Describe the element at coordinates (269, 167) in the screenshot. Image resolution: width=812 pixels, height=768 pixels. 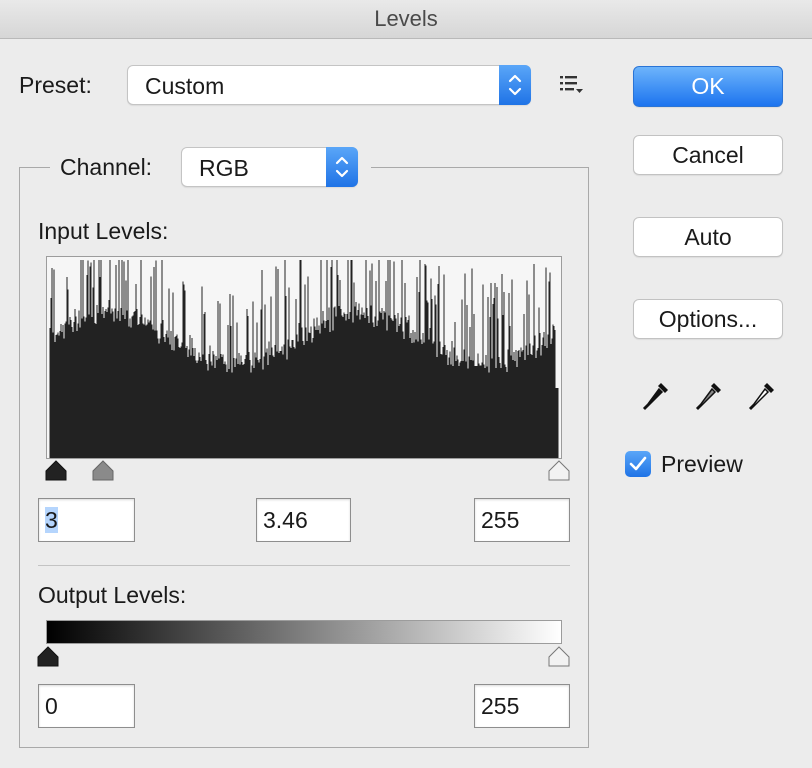
I see `channel-select: RGB` at that location.